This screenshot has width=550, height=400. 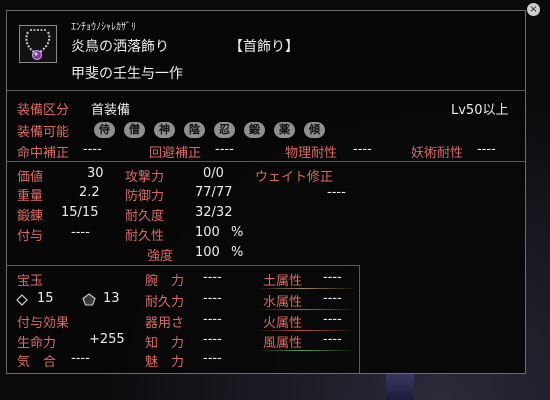 I want to click on item-furigana: ｴﾝﾁｮｳﾉｼｬﾚｶｻﾞﾘ, so click(x=103, y=27).